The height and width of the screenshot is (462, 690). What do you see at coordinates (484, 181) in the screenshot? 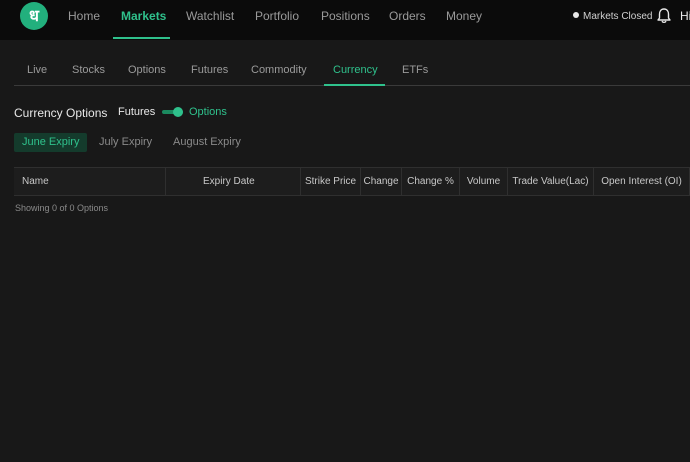
I see `column-volume: Volume` at bounding box center [484, 181].